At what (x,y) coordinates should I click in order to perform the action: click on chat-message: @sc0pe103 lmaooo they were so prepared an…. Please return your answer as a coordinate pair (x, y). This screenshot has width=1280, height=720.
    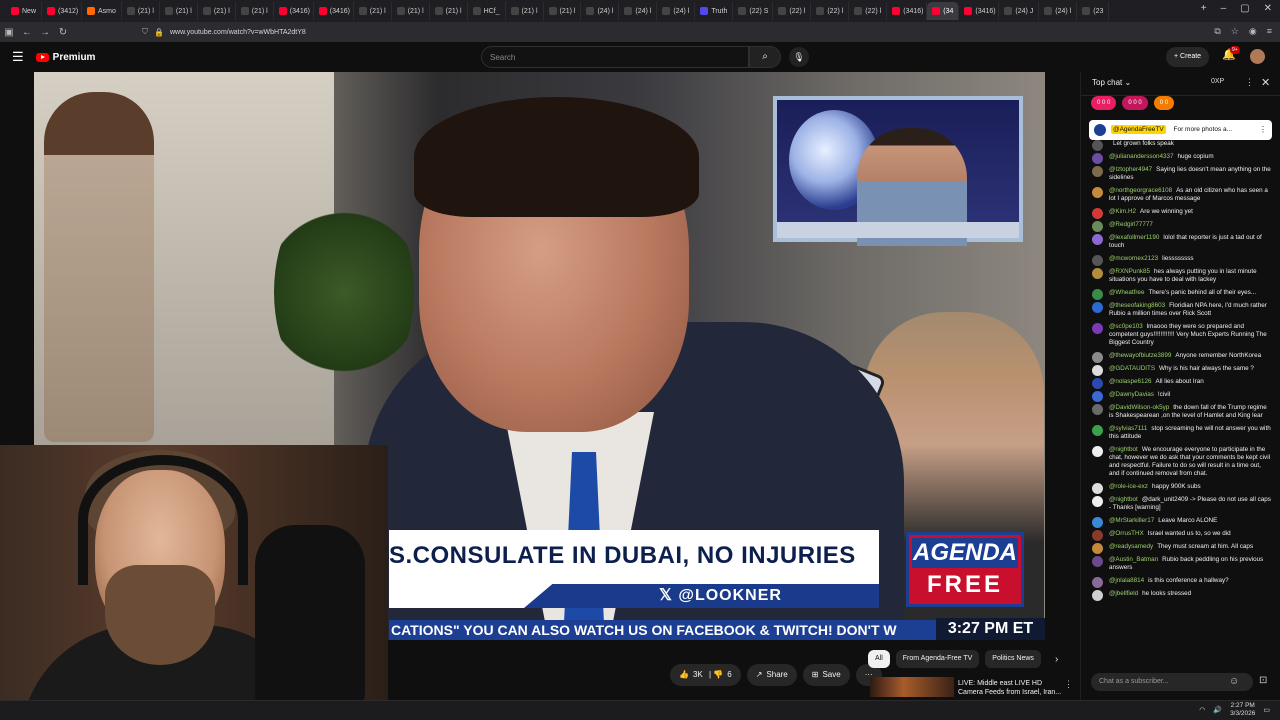
    Looking at the image, I should click on (1181, 335).